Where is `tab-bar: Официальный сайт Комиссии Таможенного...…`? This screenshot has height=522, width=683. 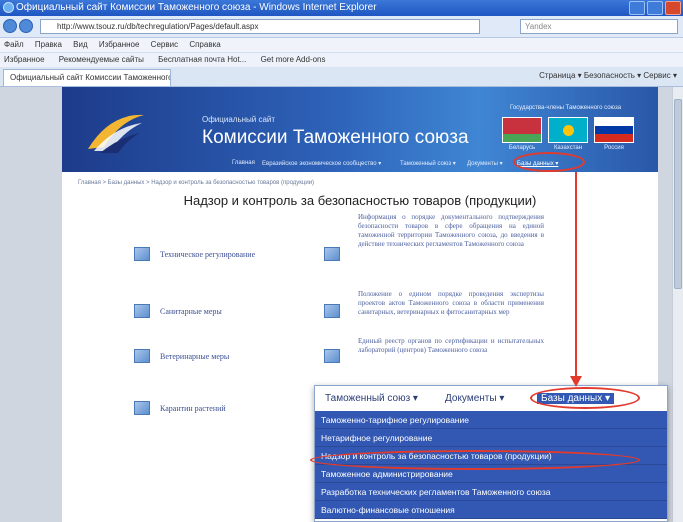 tab-bar: Официальный сайт Комиссии Таможенного...… is located at coordinates (341, 77).